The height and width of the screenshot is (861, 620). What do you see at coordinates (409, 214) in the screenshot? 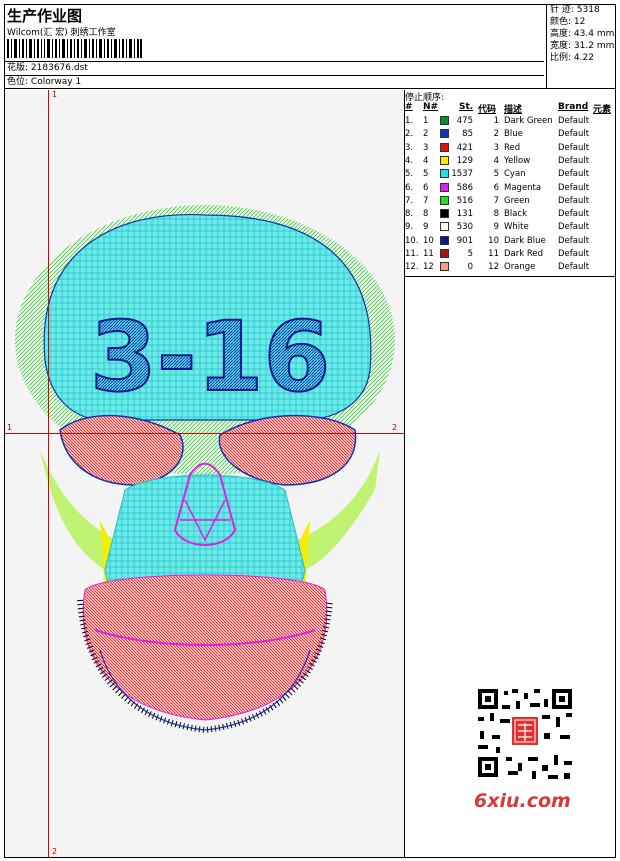
I see `cell-num: 8.` at bounding box center [409, 214].